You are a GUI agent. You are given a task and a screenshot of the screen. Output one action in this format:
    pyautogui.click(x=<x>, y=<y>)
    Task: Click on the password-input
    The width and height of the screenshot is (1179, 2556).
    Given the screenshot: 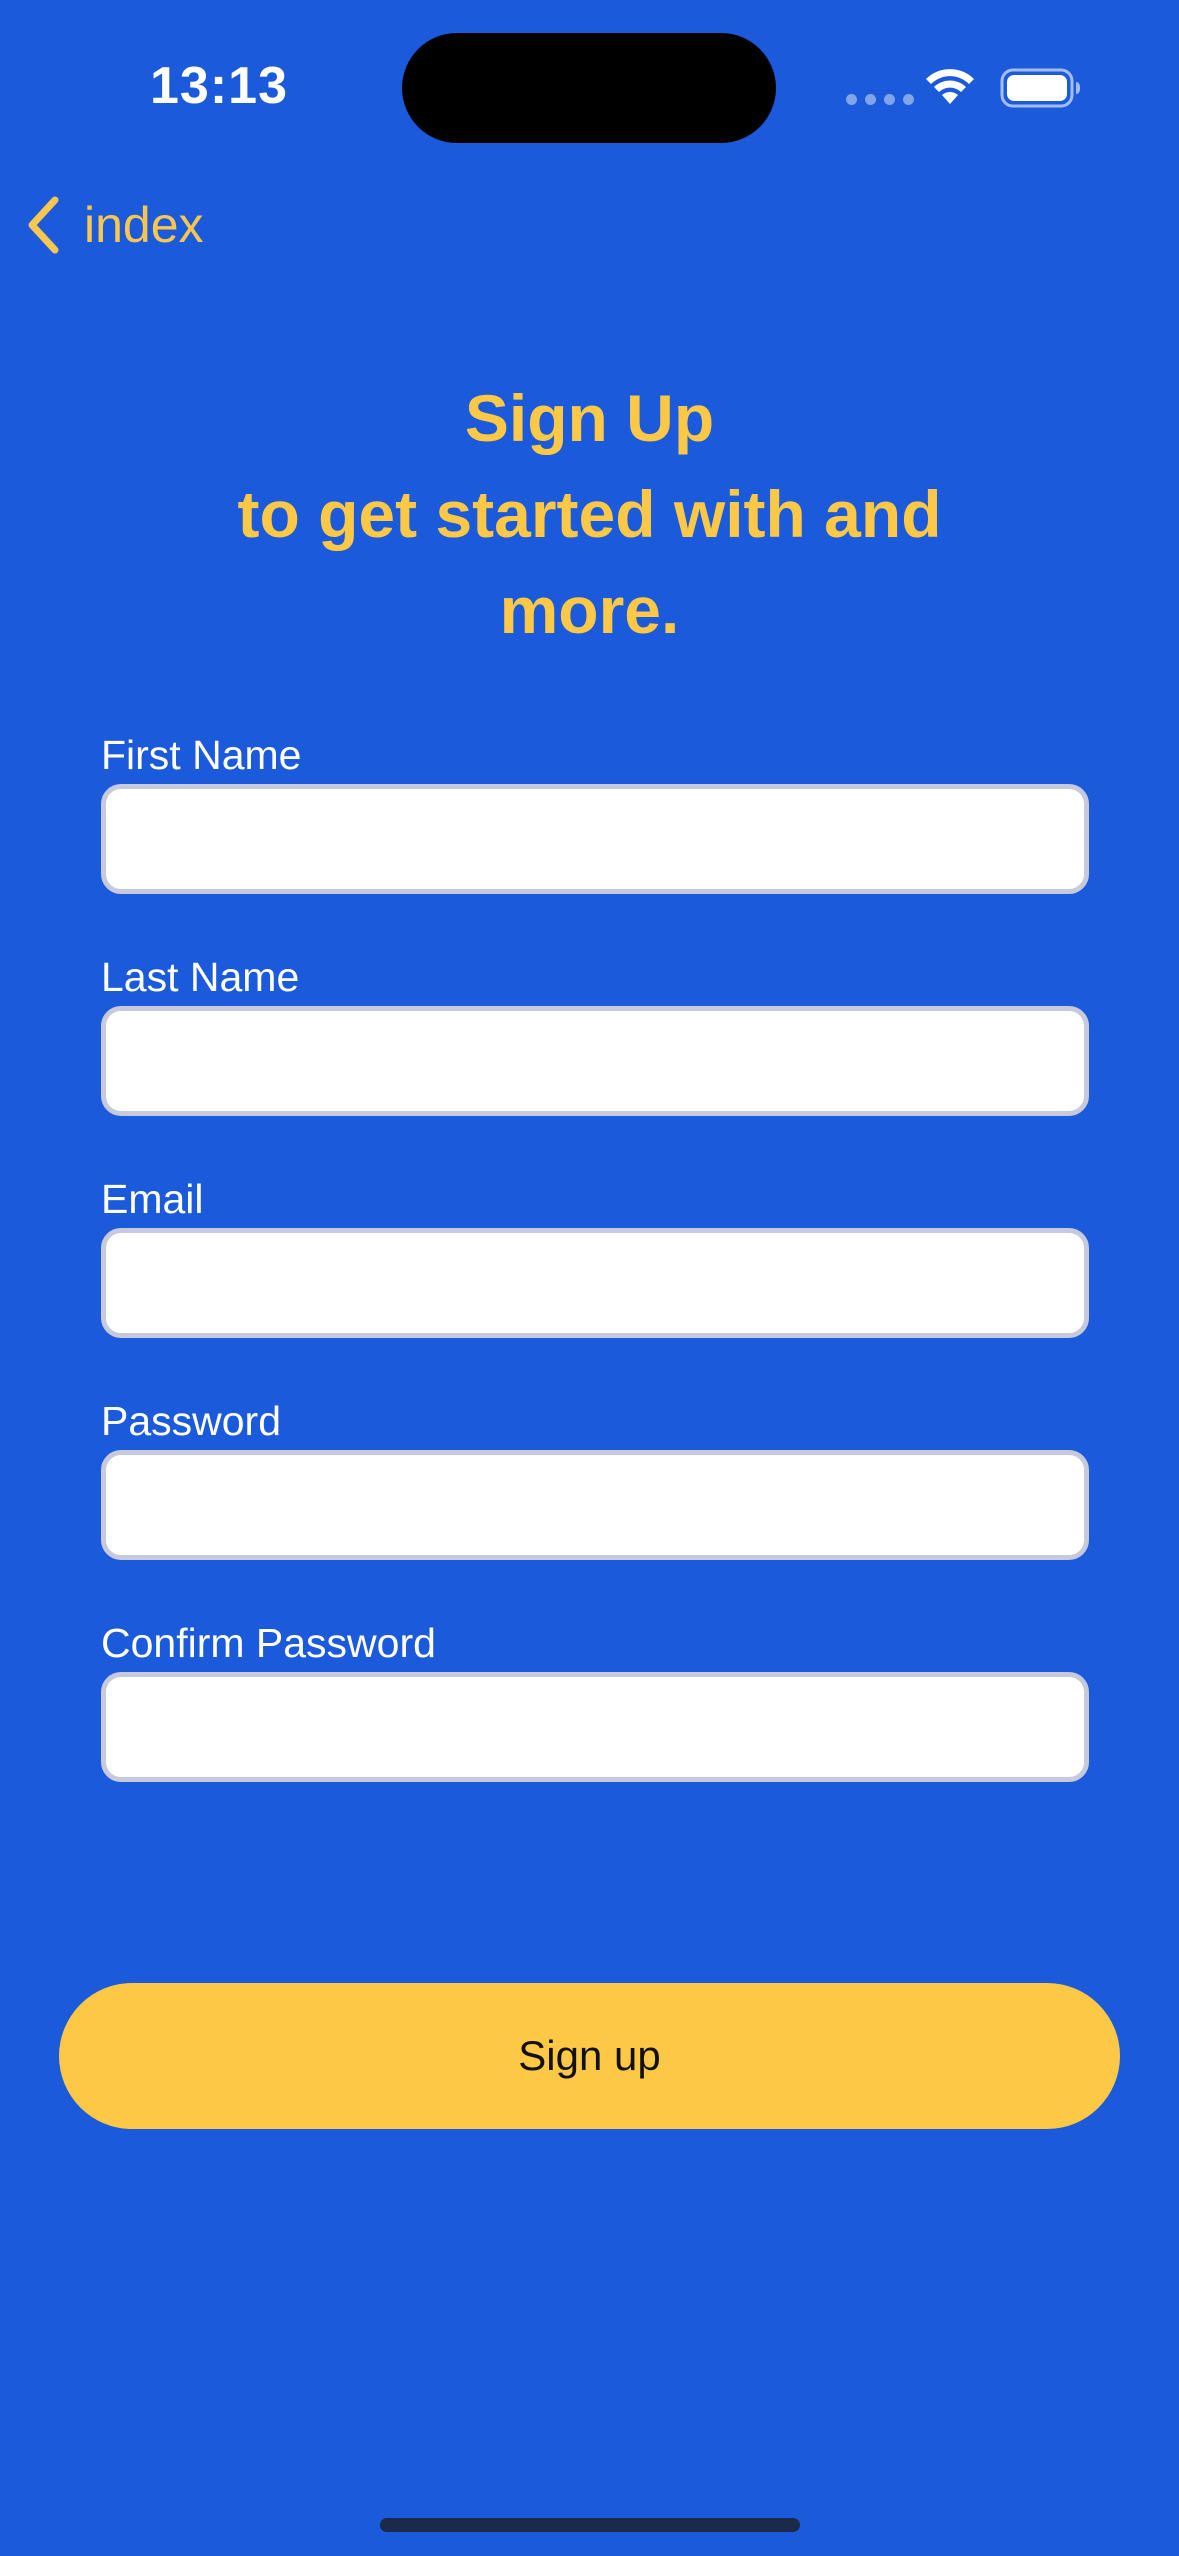 What is the action you would take?
    pyautogui.click(x=595, y=1505)
    